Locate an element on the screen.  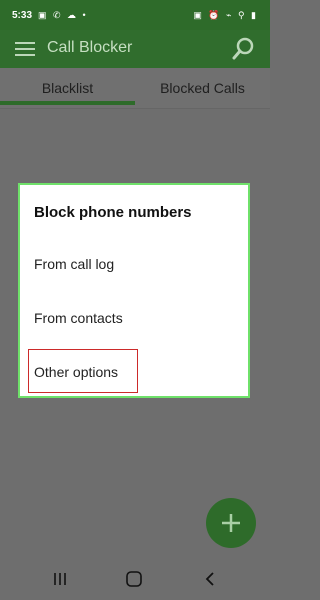
status-time: 5:33 is located at coordinates (22, 15).